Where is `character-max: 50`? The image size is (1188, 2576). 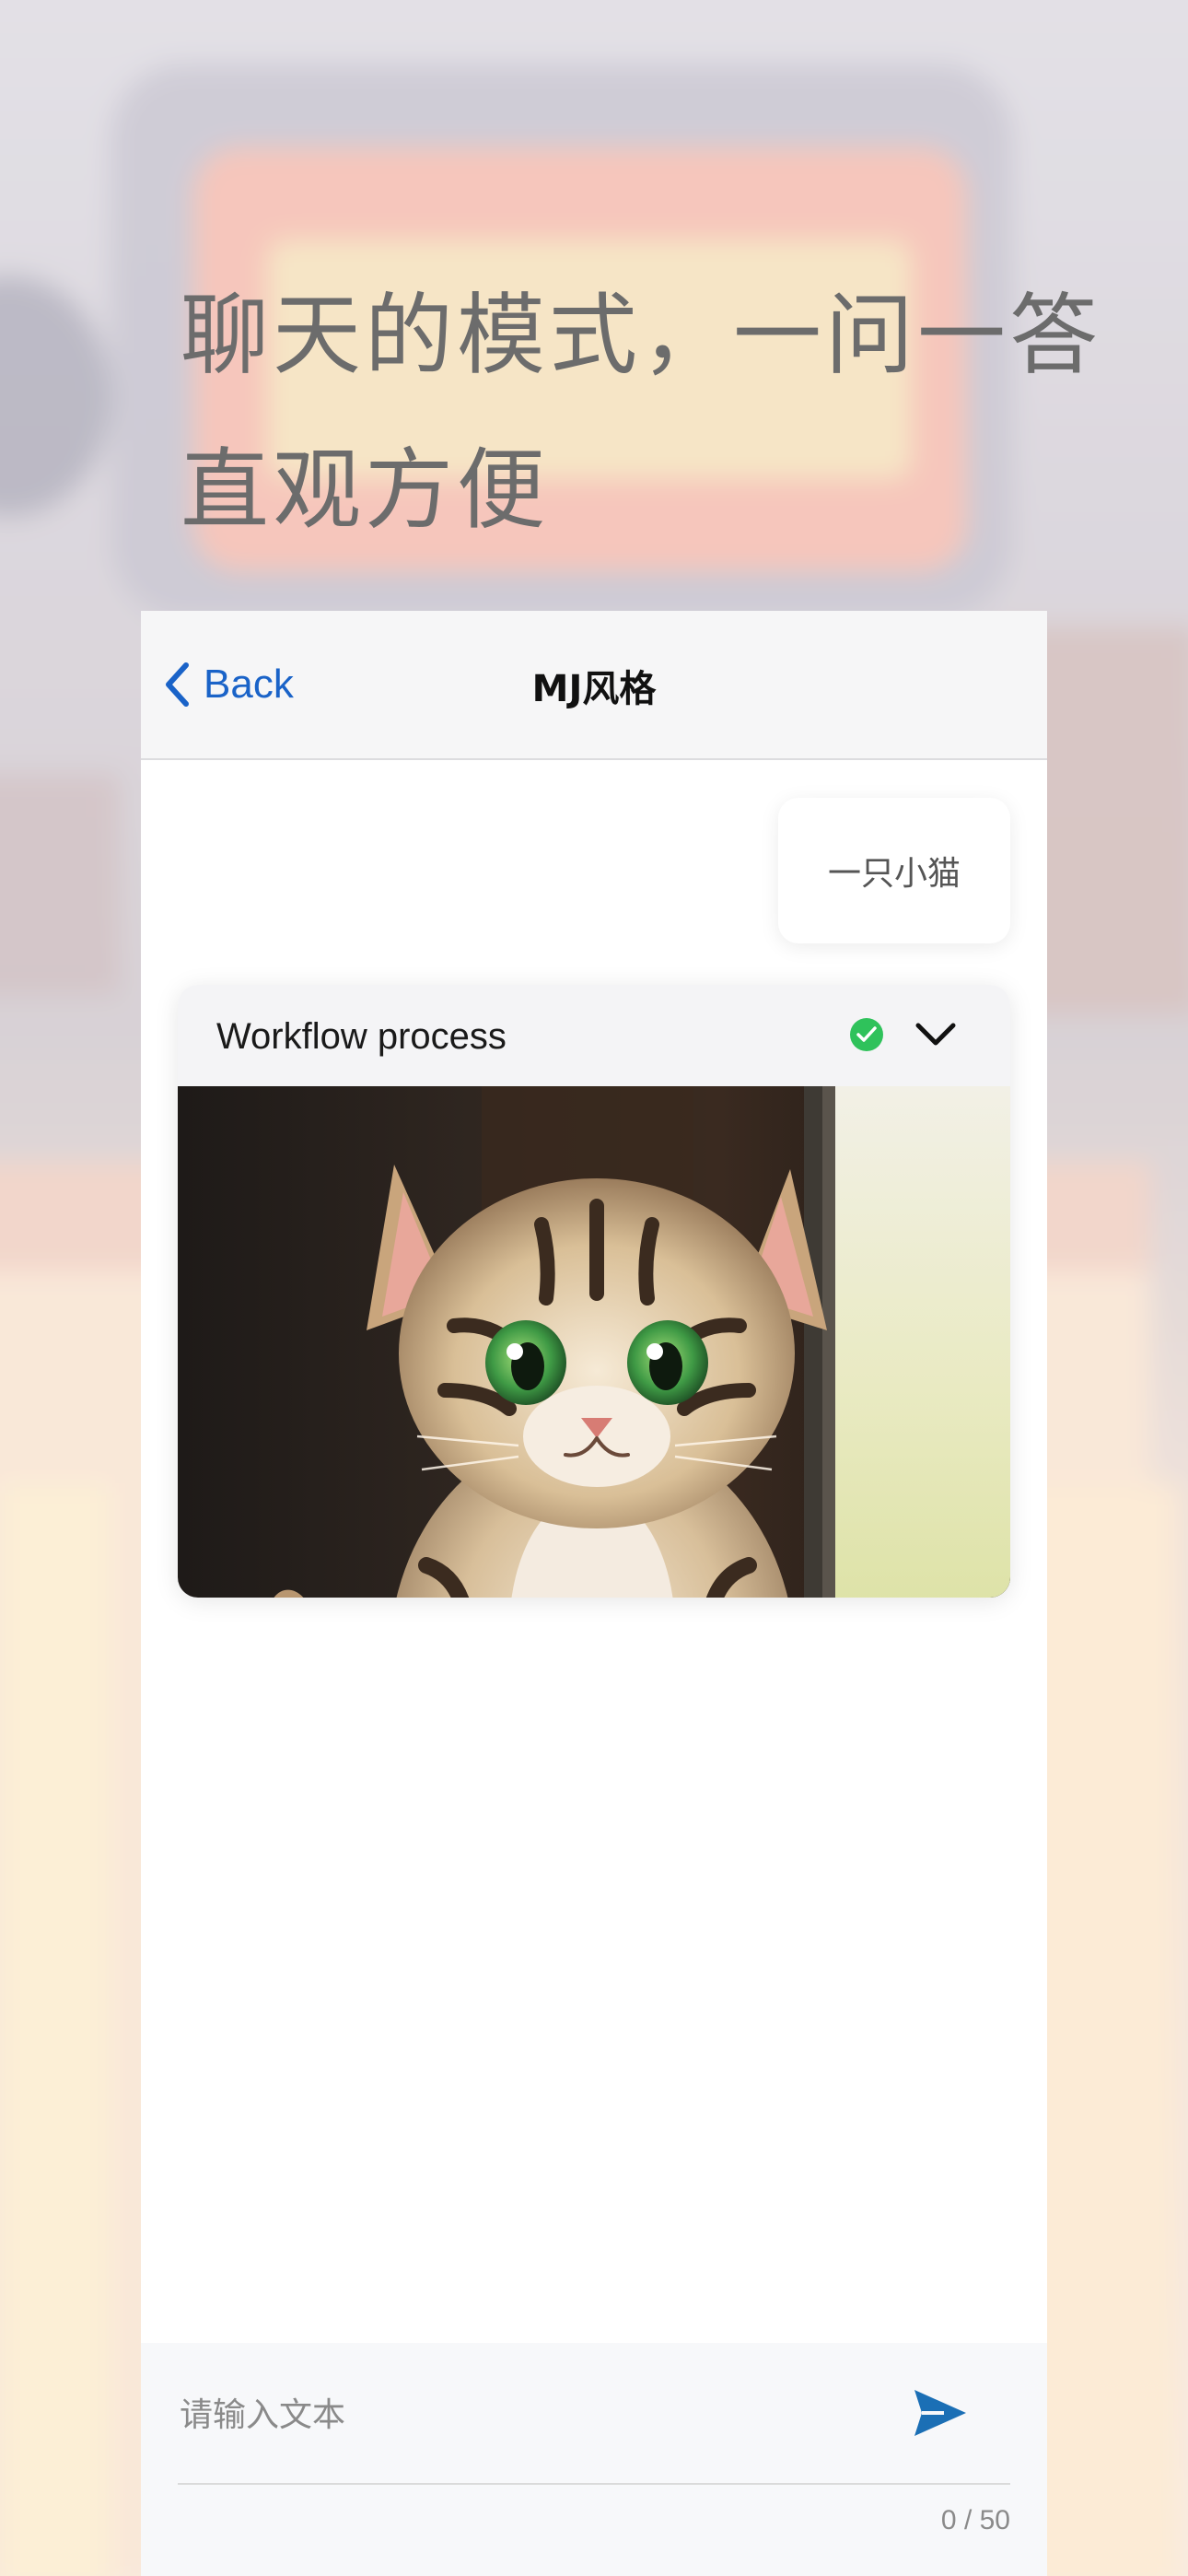
character-max: 50 is located at coordinates (995, 2520).